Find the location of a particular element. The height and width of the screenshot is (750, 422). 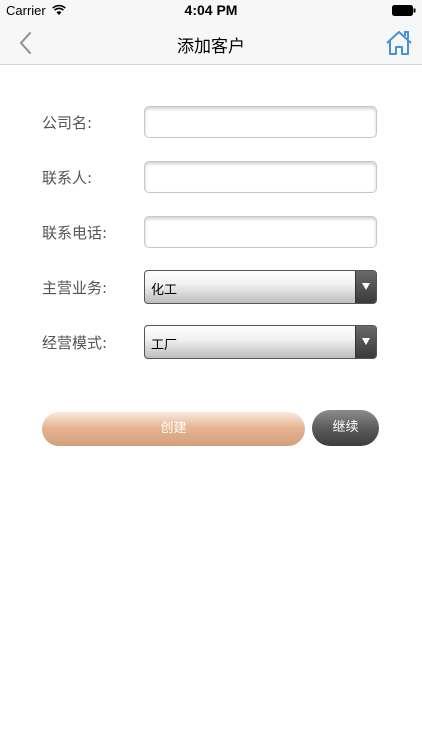

company-name-input is located at coordinates (260, 122).